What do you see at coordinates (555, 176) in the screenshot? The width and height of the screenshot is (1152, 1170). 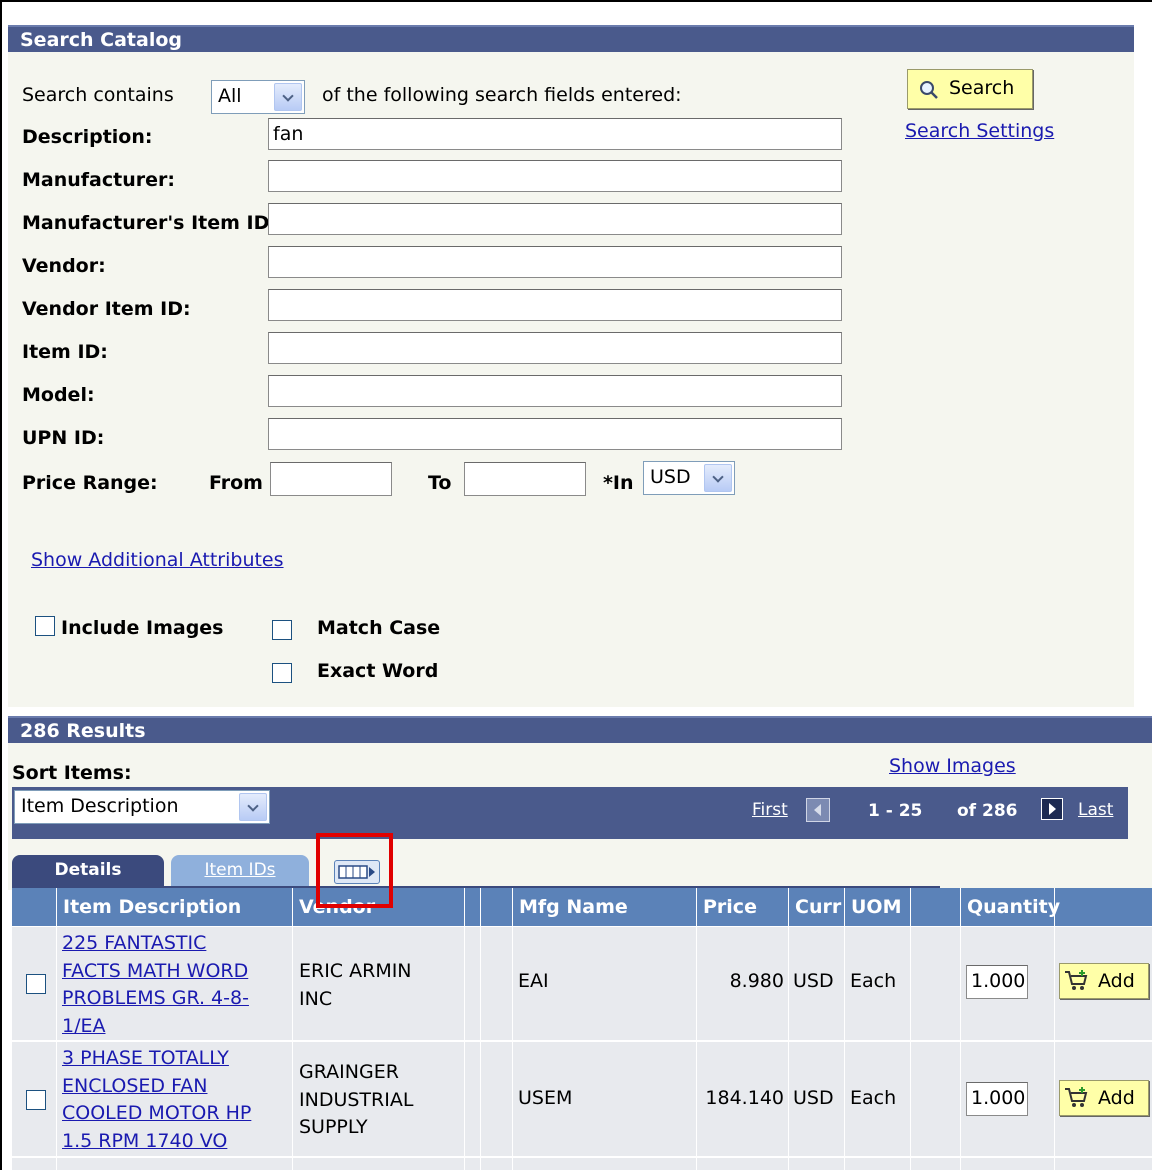 I see `manufacturer-field` at bounding box center [555, 176].